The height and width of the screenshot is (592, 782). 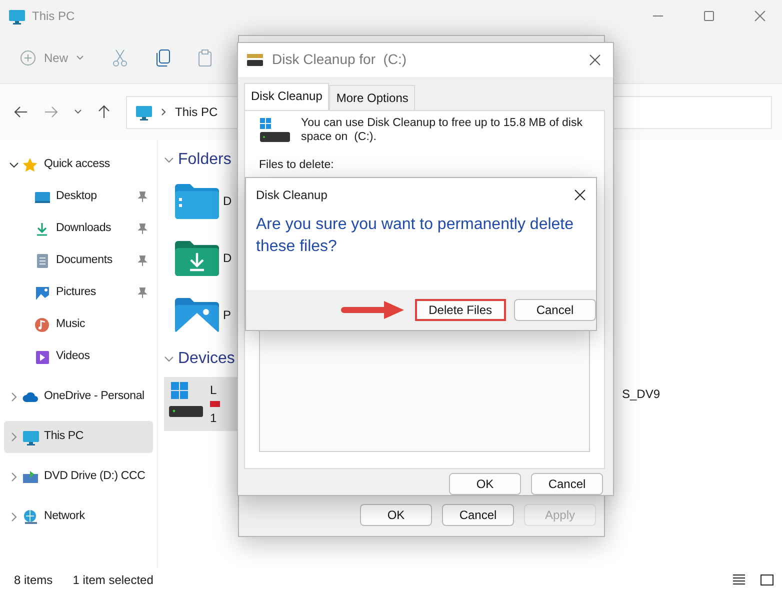 I want to click on selection-count: 1 item selected, so click(x=113, y=580).